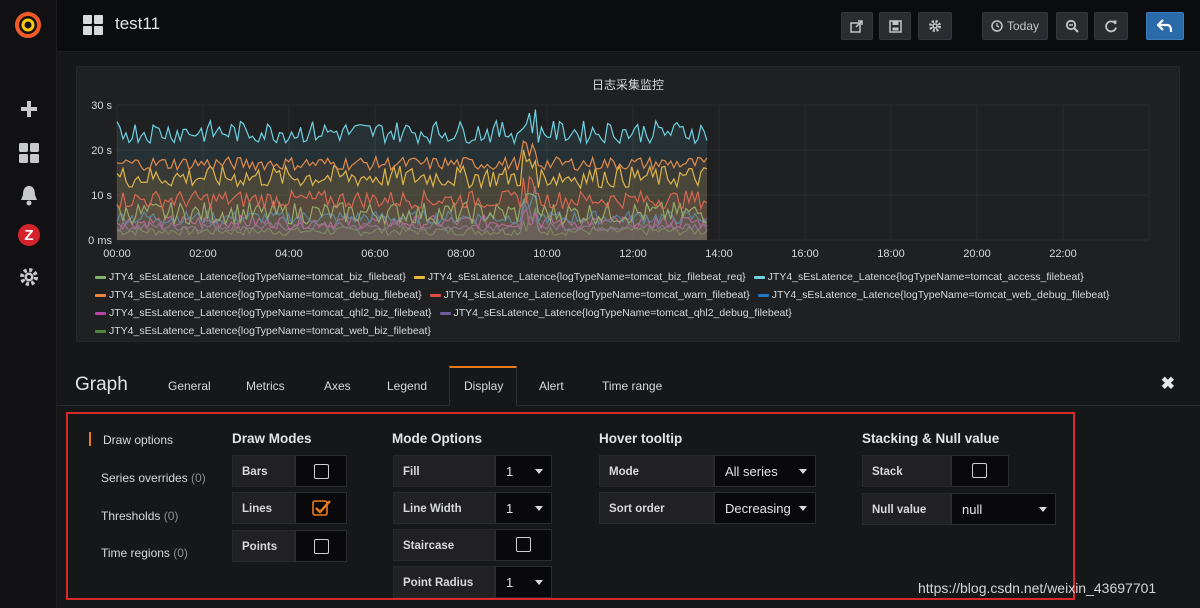  Describe the element at coordinates (461, 254) in the screenshot. I see `x-tick-label: 08:00` at that location.